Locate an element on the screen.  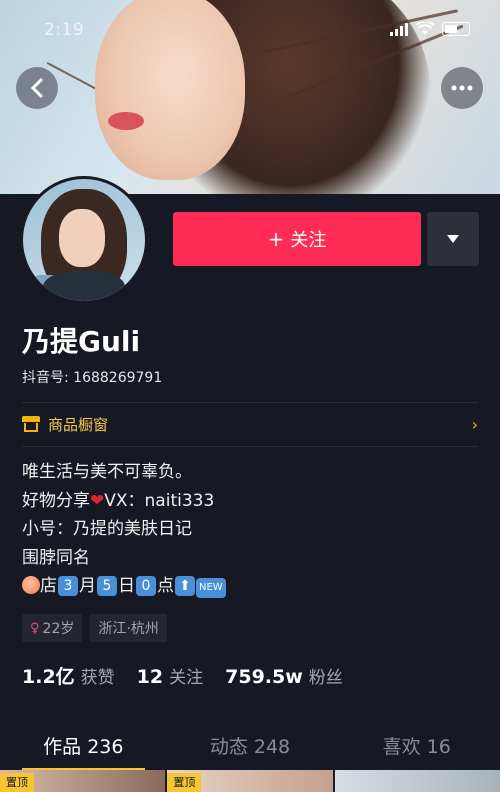
signal-icon is located at coordinates (399, 29).